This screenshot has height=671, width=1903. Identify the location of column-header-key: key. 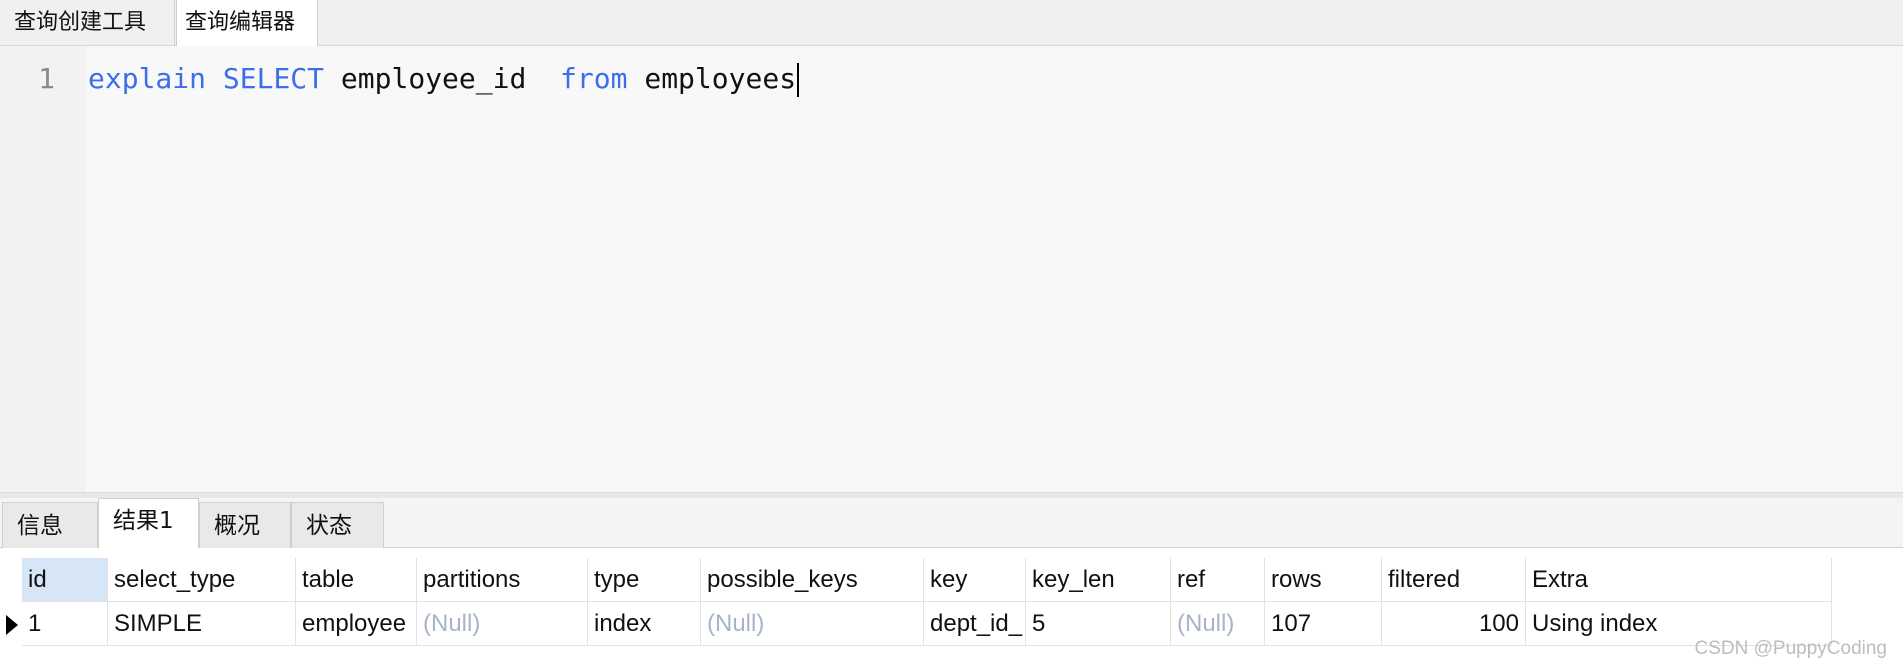
(975, 580).